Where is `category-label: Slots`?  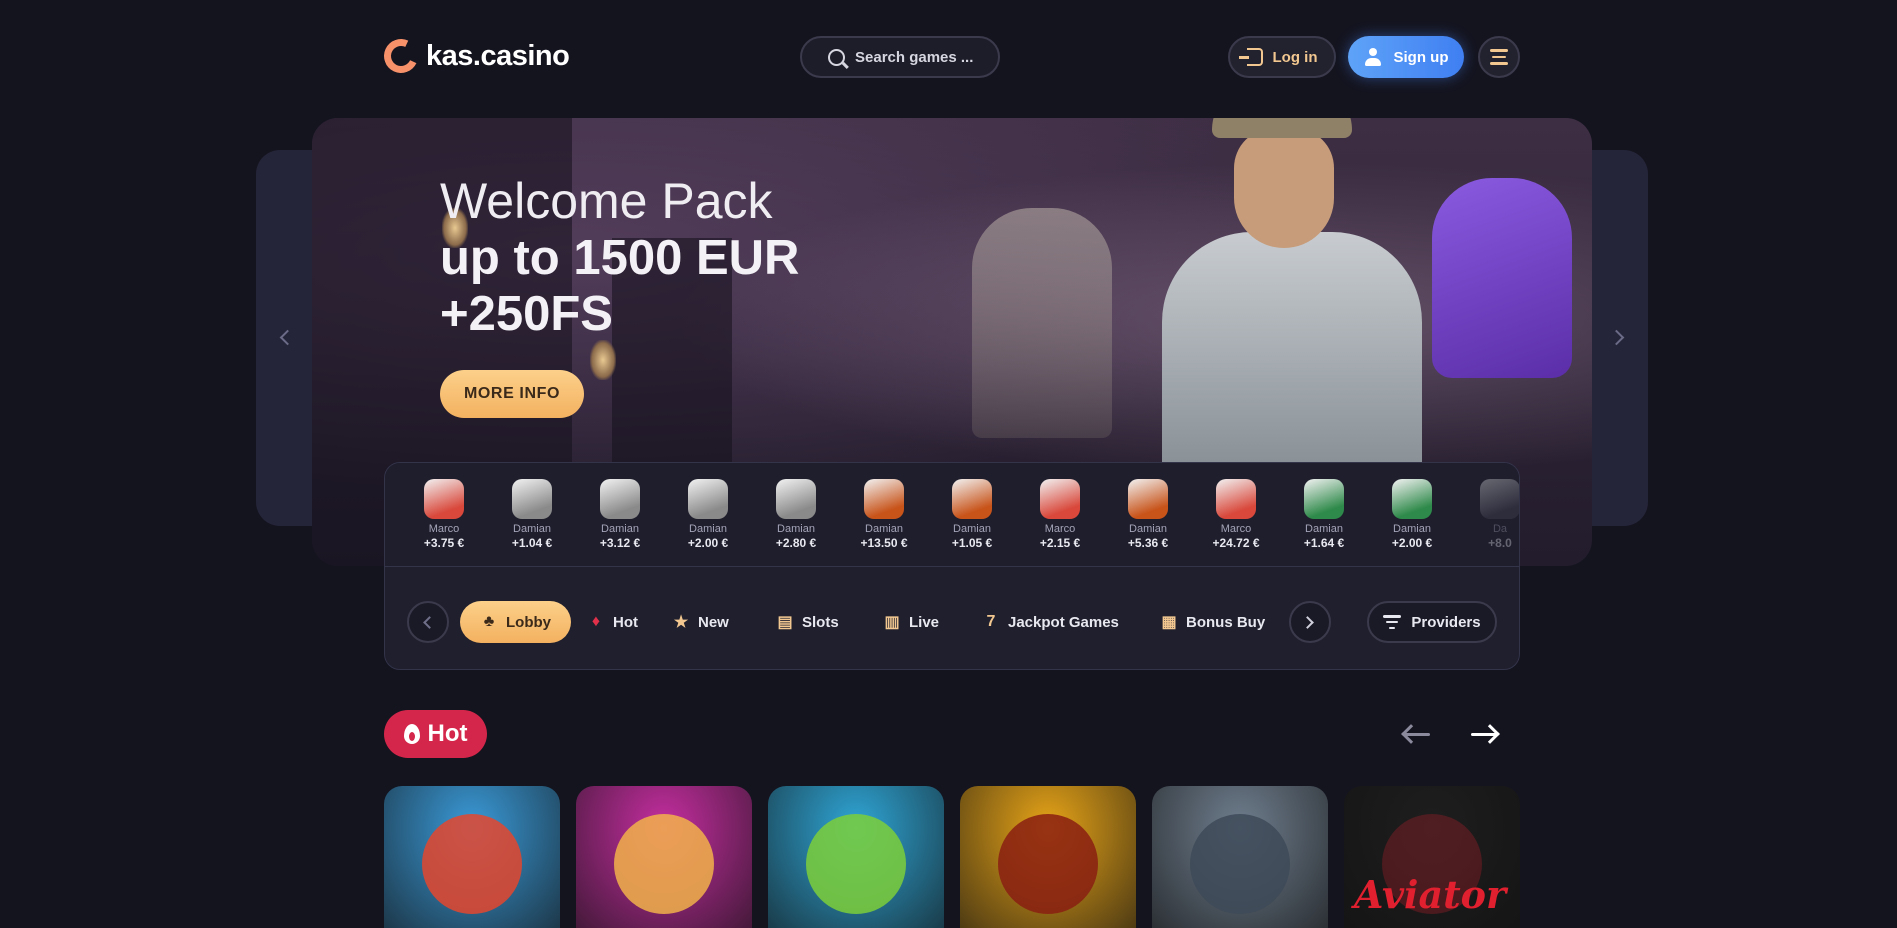
category-label: Slots is located at coordinates (820, 622).